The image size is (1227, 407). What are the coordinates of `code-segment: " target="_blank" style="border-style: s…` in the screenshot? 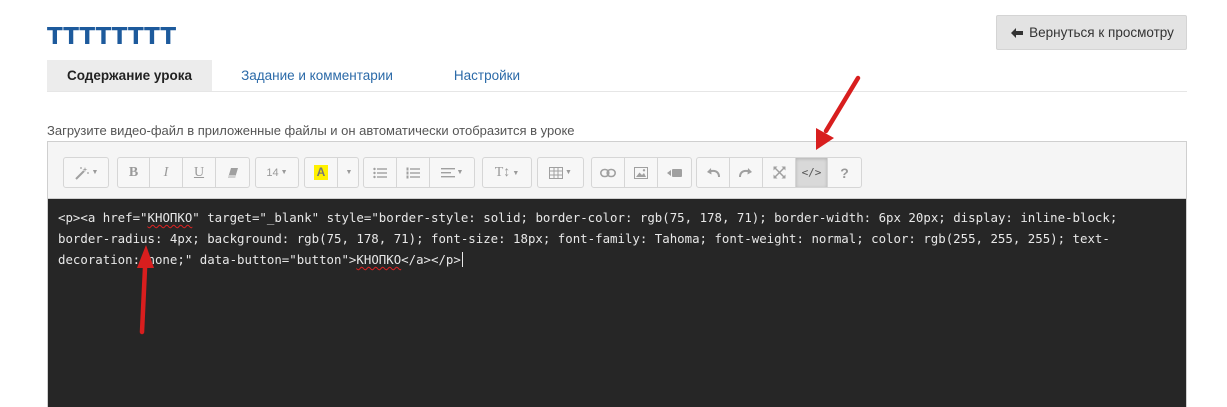 It's located at (588, 238).